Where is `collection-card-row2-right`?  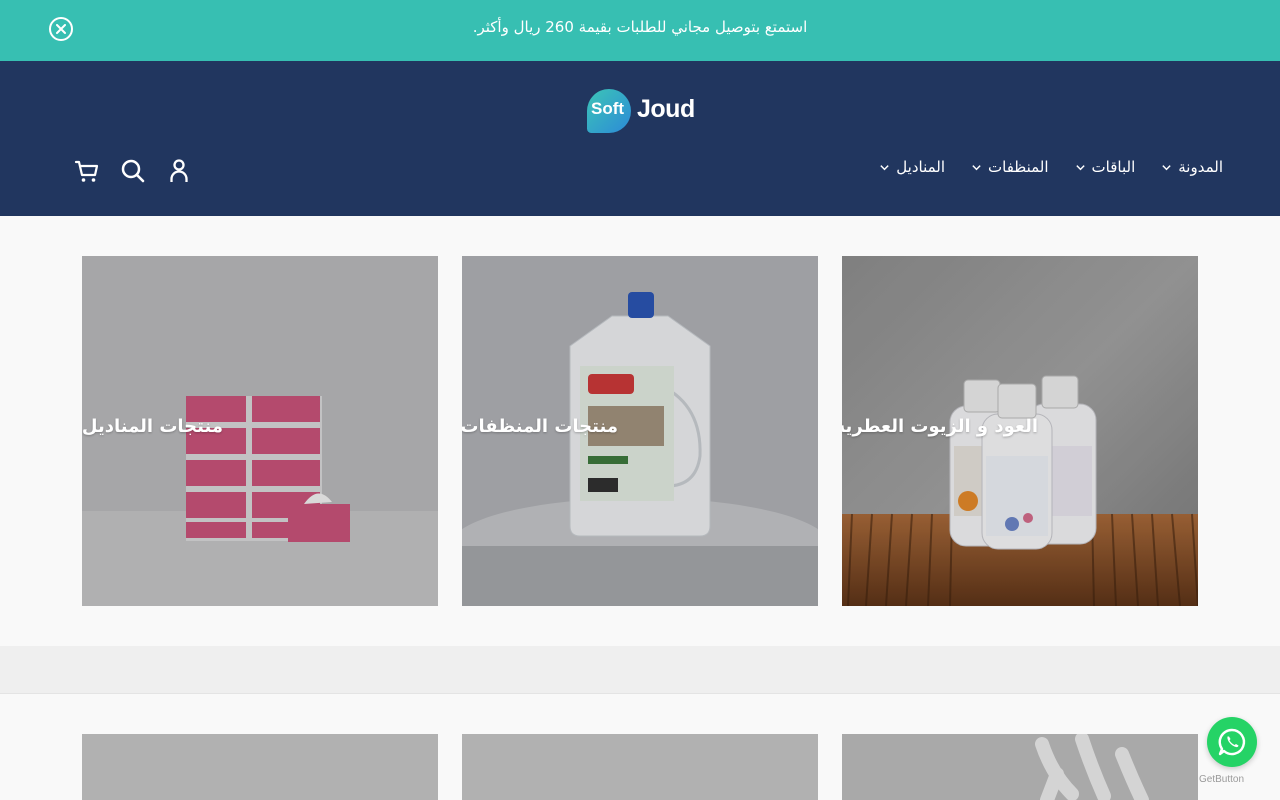 collection-card-row2-right is located at coordinates (1020, 767).